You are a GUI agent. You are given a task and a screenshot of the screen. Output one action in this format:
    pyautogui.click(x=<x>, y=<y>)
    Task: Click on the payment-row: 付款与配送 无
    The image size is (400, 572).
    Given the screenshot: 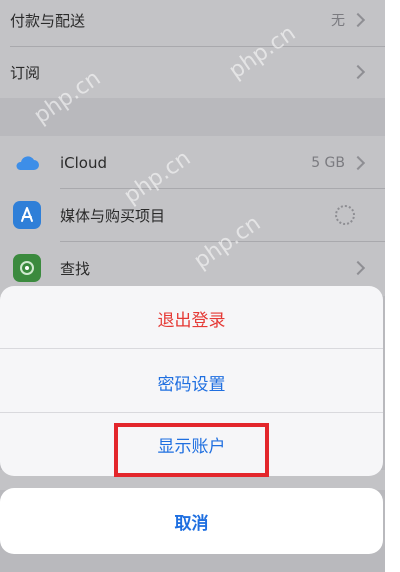 What is the action you would take?
    pyautogui.click(x=192, y=23)
    